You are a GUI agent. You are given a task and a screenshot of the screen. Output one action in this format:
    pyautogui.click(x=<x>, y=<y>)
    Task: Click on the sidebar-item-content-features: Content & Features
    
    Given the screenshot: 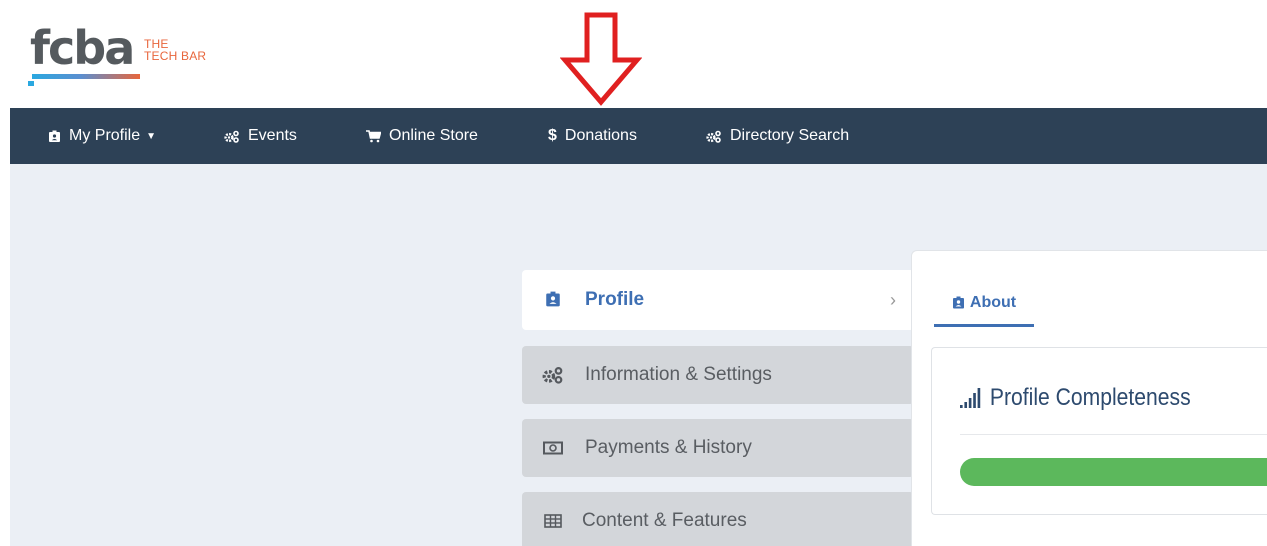 What is the action you would take?
    pyautogui.click(x=718, y=519)
    